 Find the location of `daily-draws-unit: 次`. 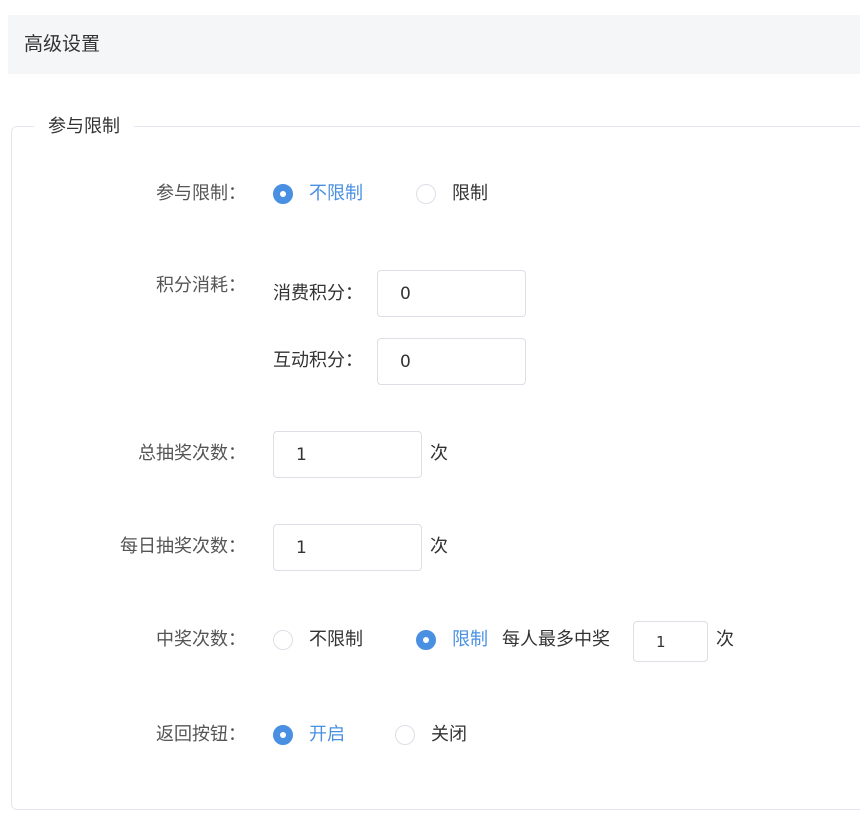

daily-draws-unit: 次 is located at coordinates (439, 546).